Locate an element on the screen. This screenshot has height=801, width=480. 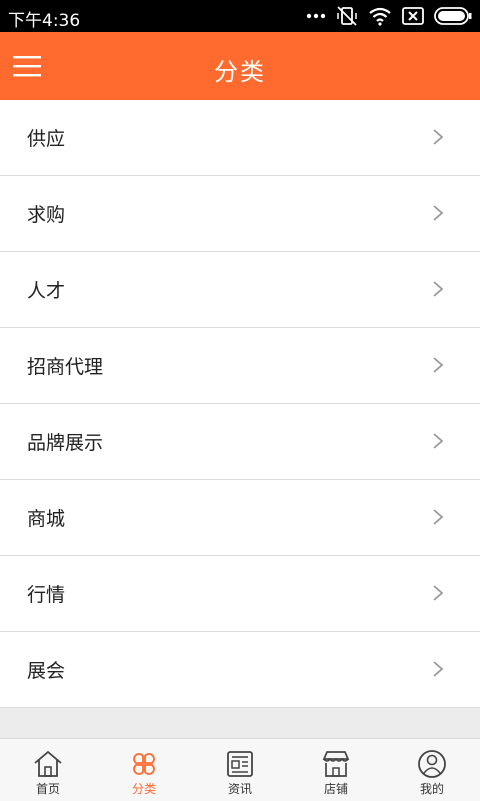
tab-home: 首页 is located at coordinates (48, 770).